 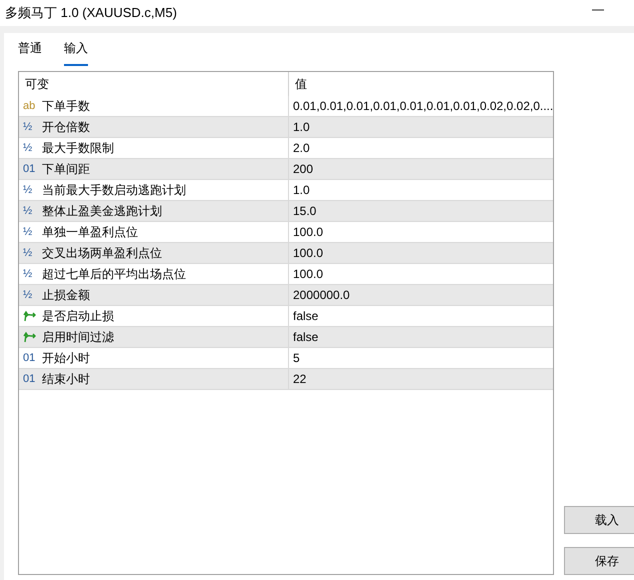 I want to click on parameter-name: 下单手数, so click(x=66, y=106).